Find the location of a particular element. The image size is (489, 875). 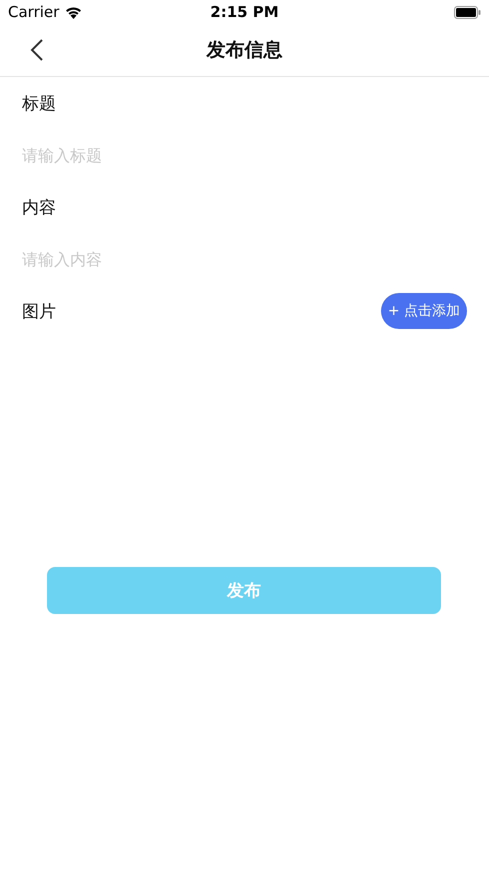

battery-icon is located at coordinates (467, 12).